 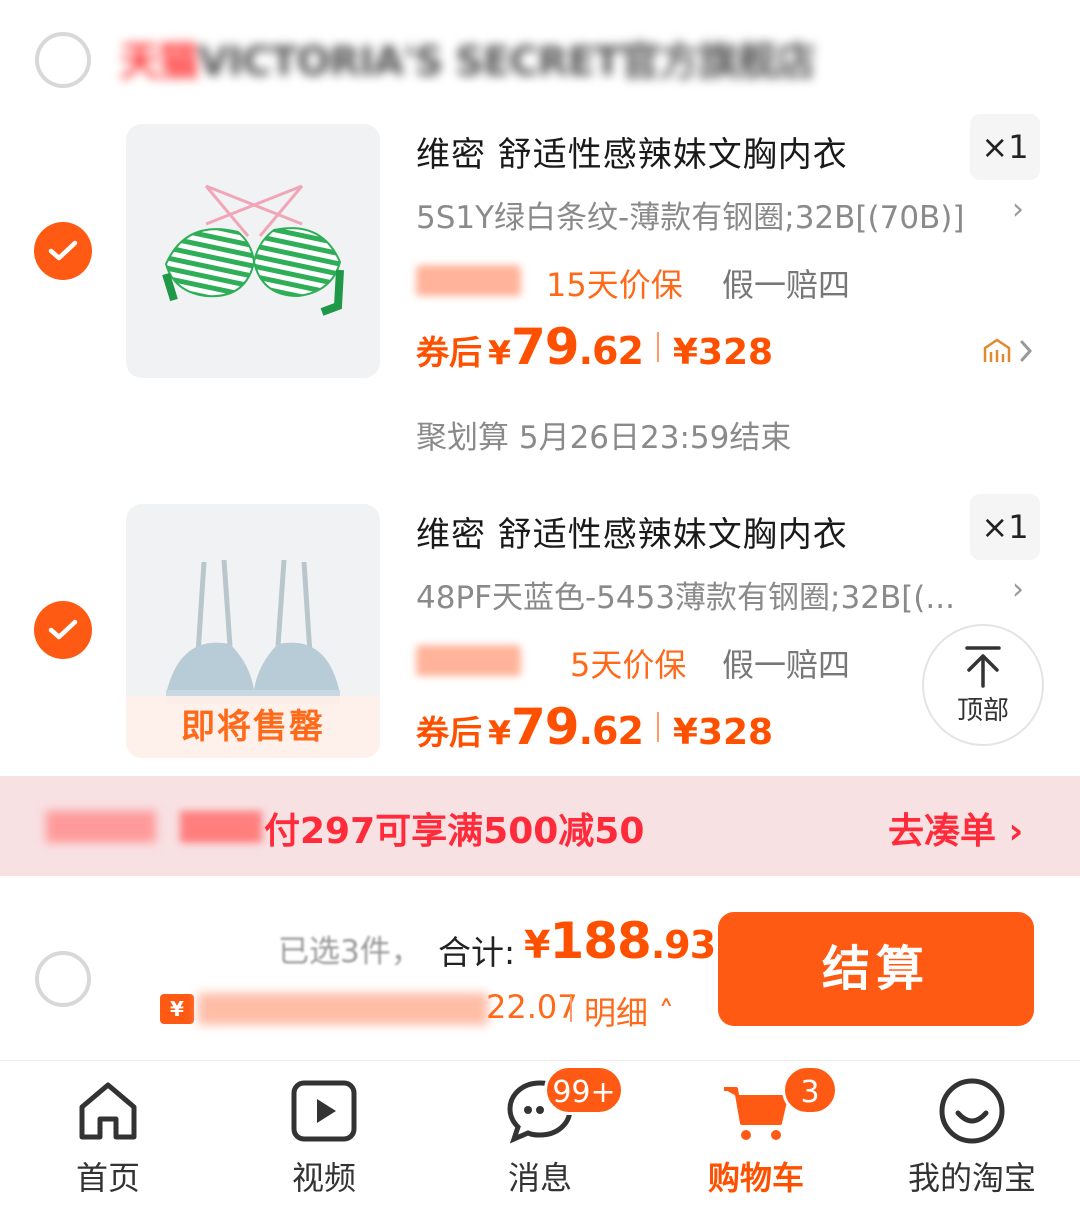 I want to click on promo-text: 付297可享满500减50, so click(x=454, y=831).